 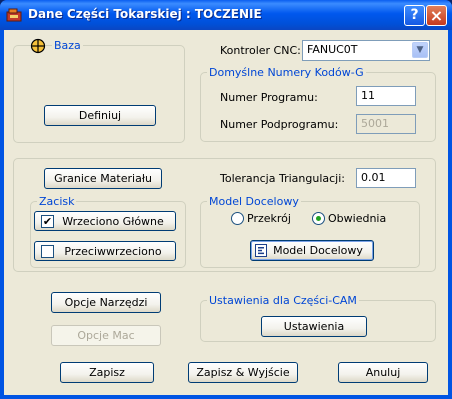 I want to click on radio-envelope, so click(x=318, y=218).